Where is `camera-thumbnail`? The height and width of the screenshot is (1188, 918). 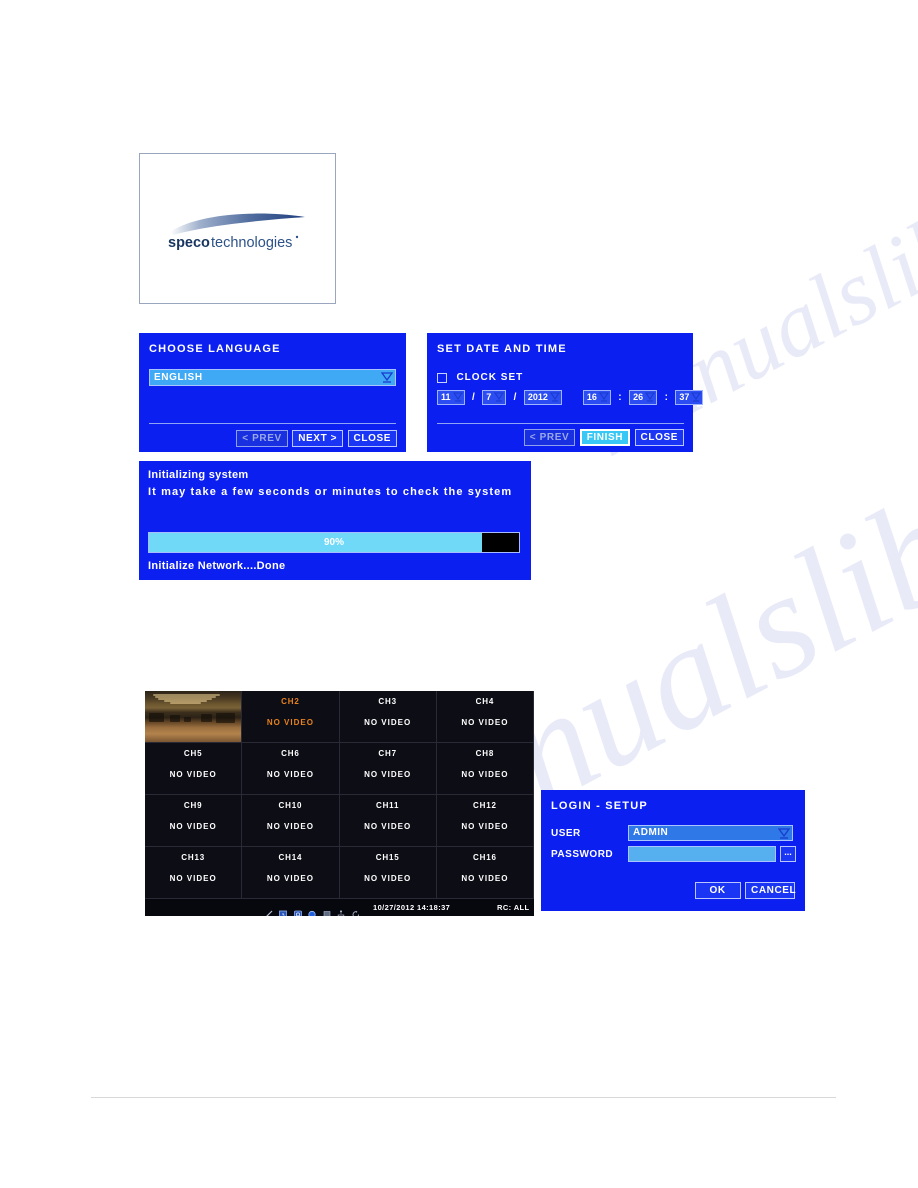 camera-thumbnail is located at coordinates (193, 716).